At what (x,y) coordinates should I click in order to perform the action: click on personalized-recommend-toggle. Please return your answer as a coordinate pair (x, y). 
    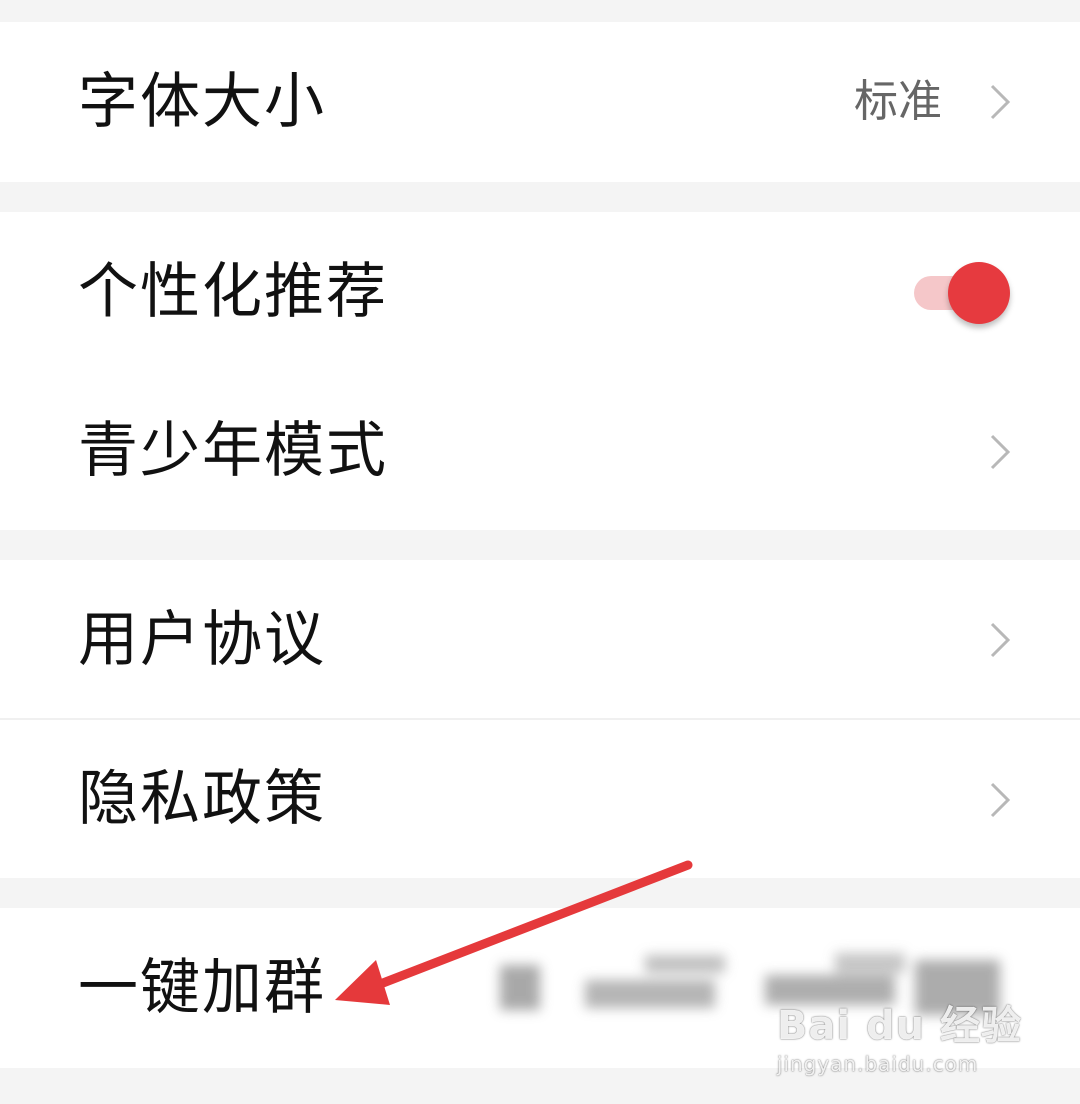
    Looking at the image, I should click on (960, 293).